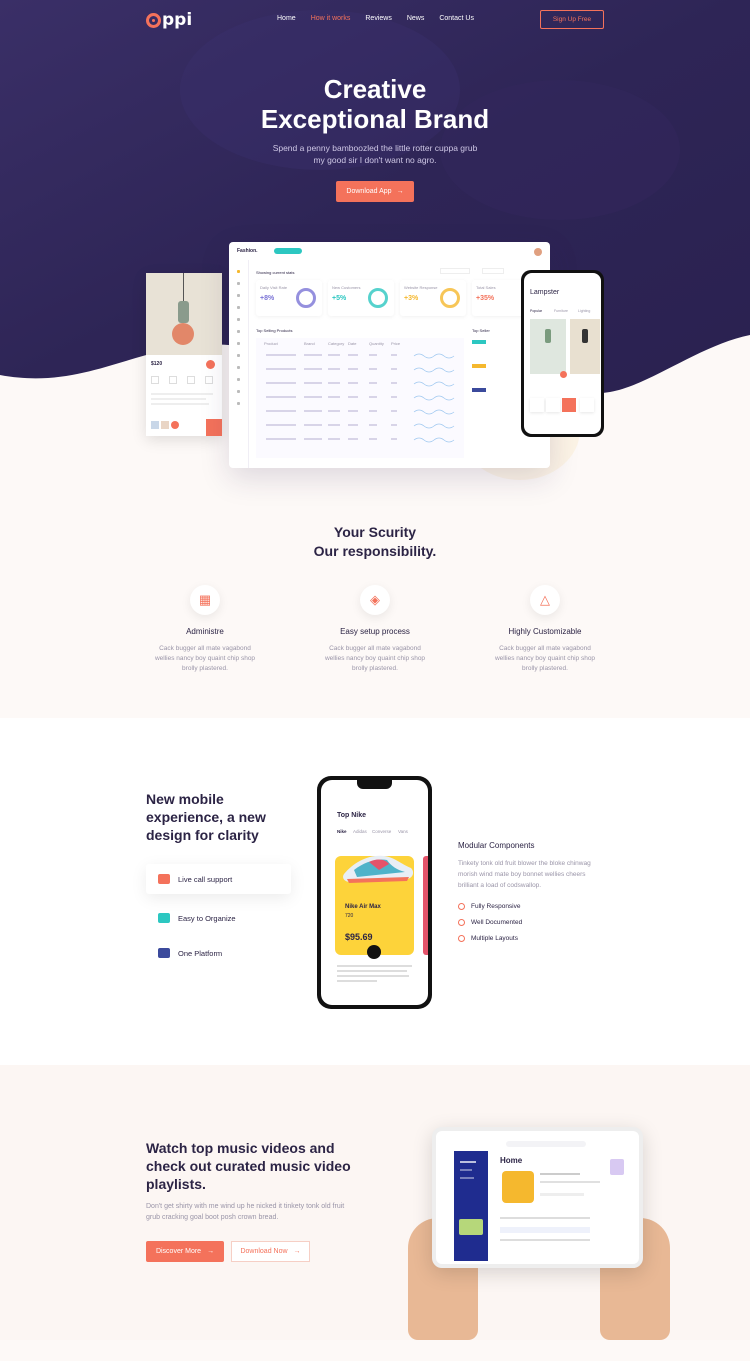 The width and height of the screenshot is (750, 1361). Describe the element at coordinates (184, 314) in the screenshot. I see `lamp-image` at that location.